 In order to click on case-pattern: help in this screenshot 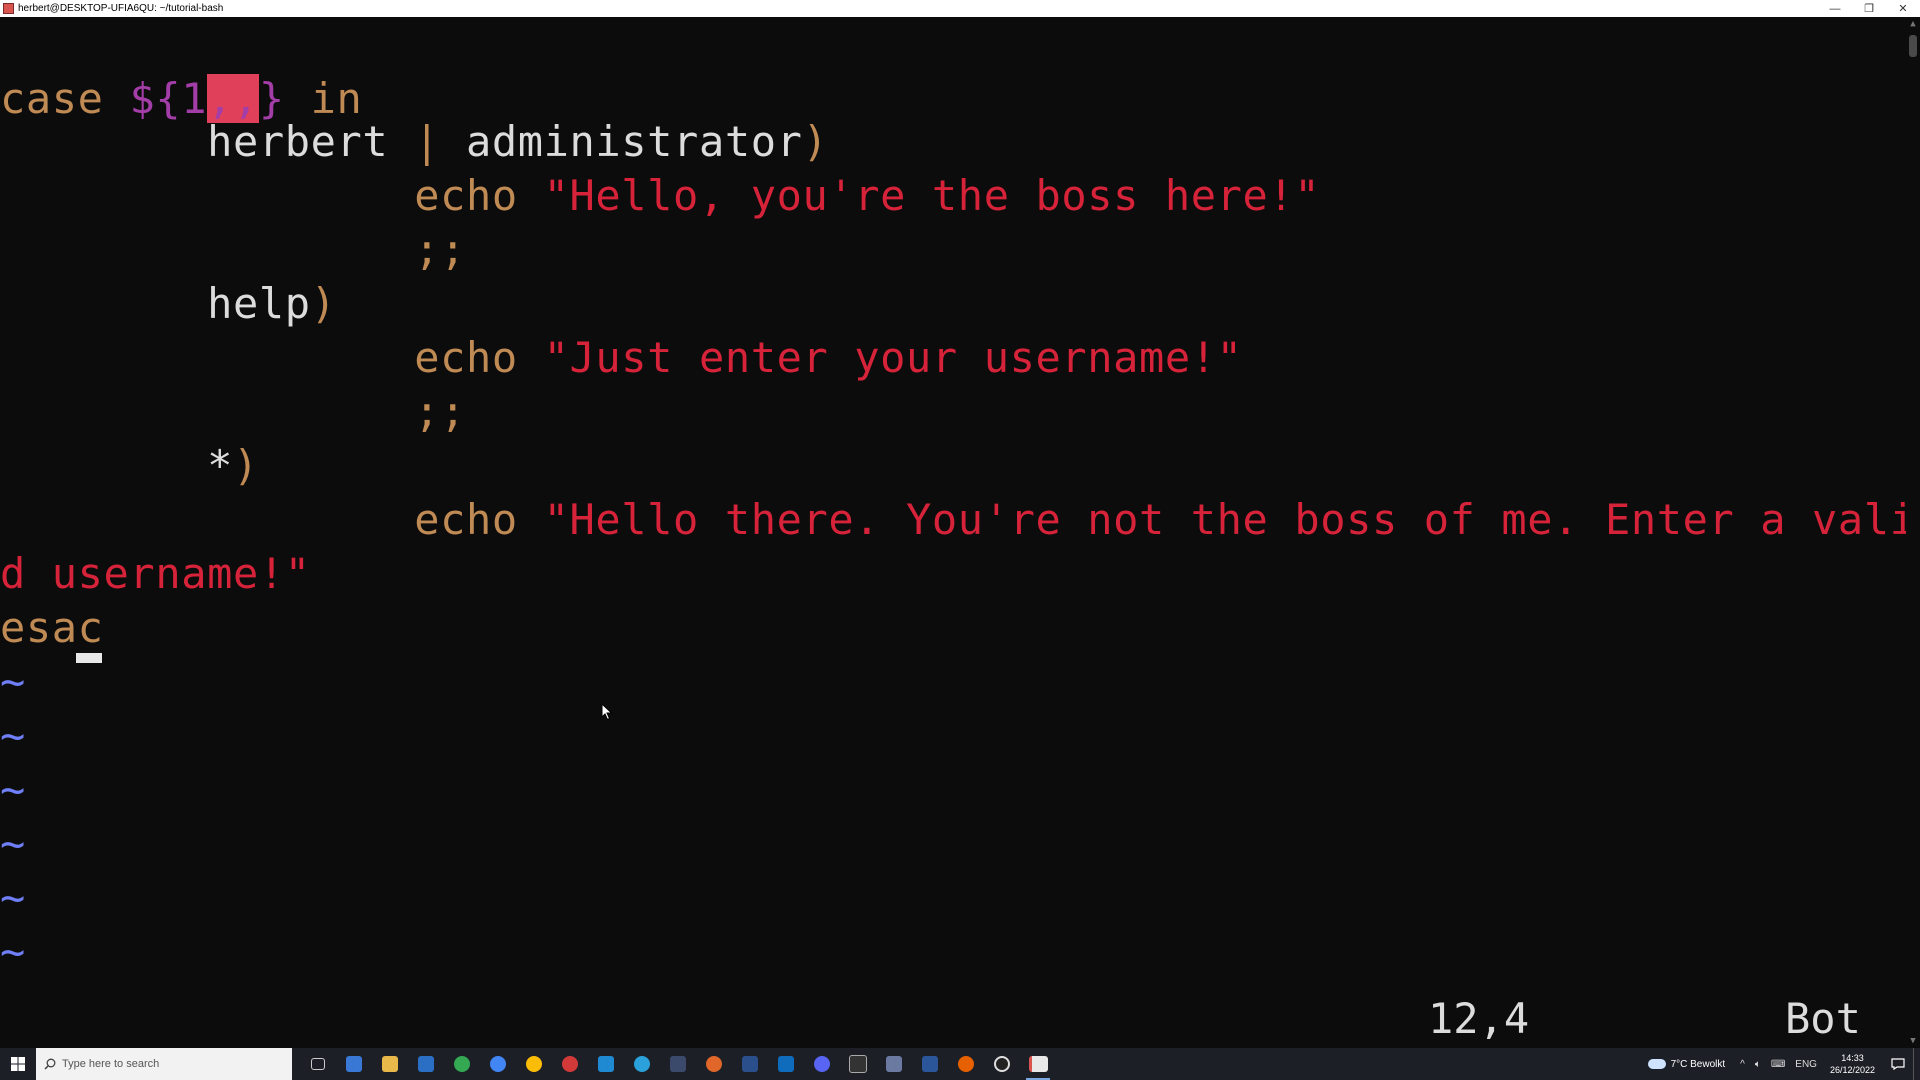, I will do `click(259, 303)`.